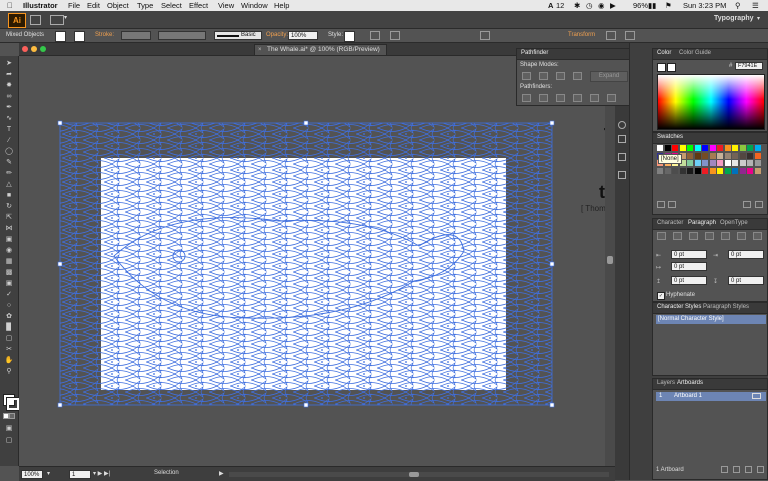 The image size is (768, 481). I want to click on zoom-window-icon, so click(43, 49).